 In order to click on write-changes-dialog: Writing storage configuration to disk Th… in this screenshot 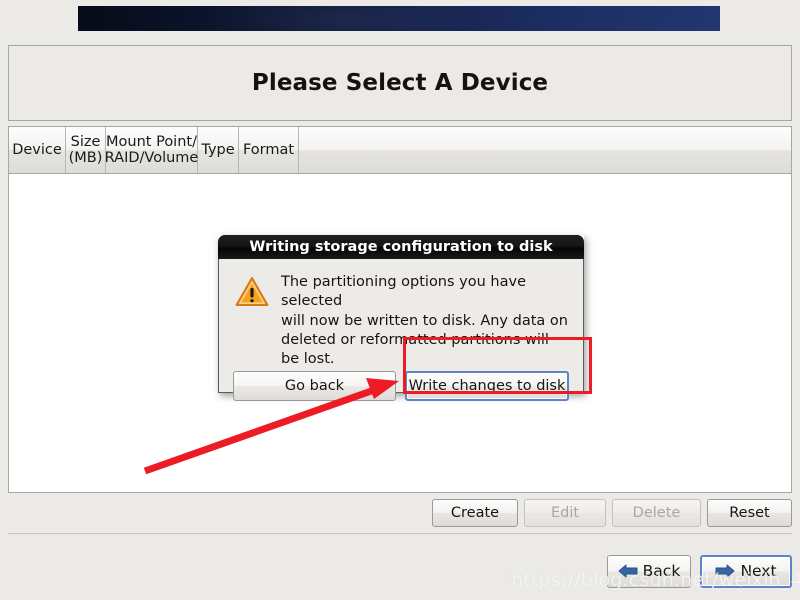, I will do `click(401, 318)`.